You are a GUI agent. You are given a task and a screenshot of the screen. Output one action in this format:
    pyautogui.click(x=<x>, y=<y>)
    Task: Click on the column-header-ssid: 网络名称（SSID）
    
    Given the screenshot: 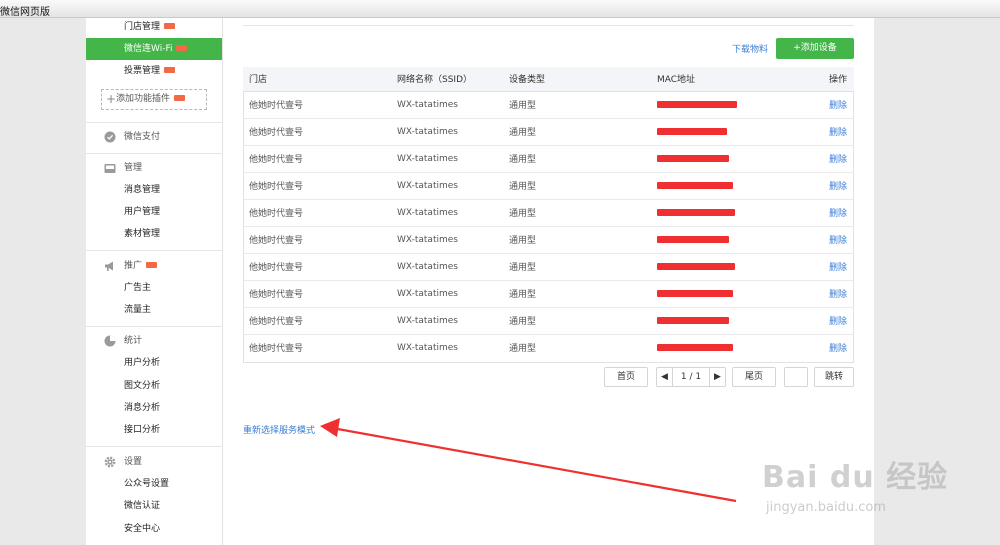 What is the action you would take?
    pyautogui.click(x=447, y=79)
    